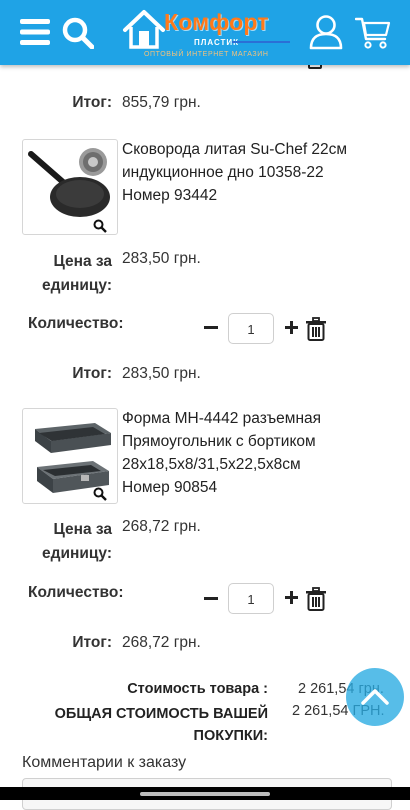  I want to click on product-title-line: Форма MH-4442 разъемная, so click(222, 418).